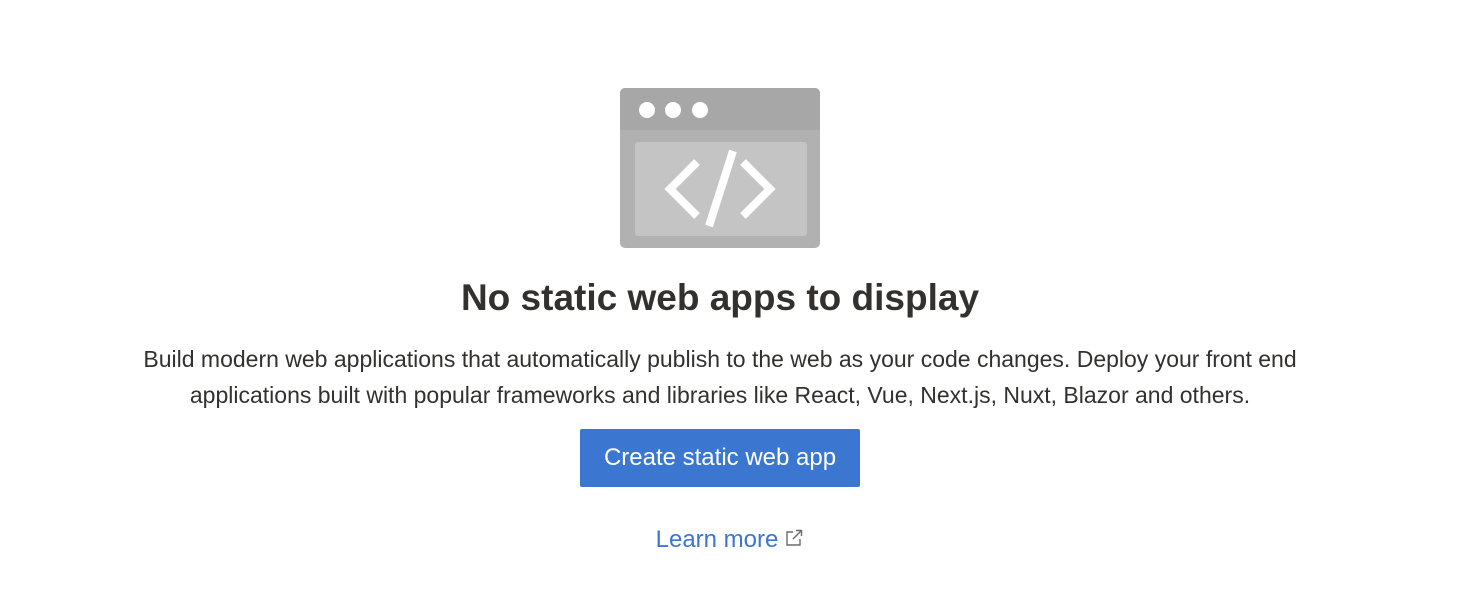 Image resolution: width=1467 pixels, height=609 pixels. Describe the element at coordinates (720, 458) in the screenshot. I see `create-static-web-app-button: Create static web app` at that location.